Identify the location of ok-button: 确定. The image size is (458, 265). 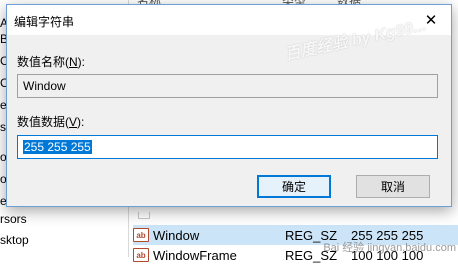
(294, 186).